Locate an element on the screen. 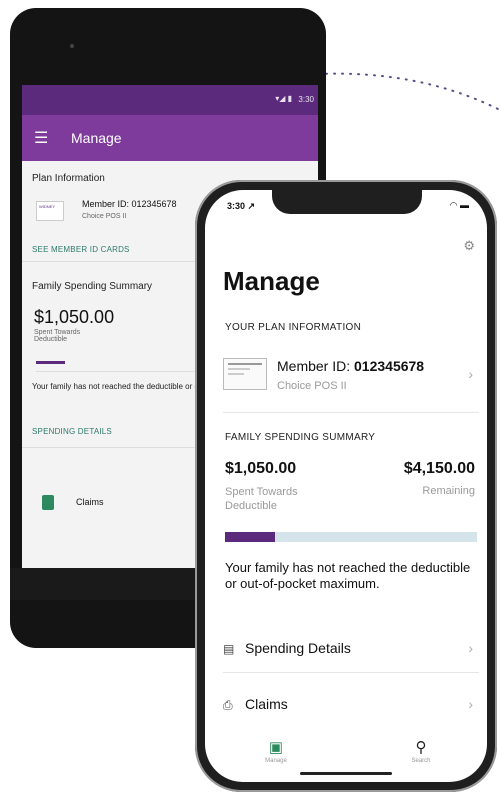  document-icon is located at coordinates (48, 502).